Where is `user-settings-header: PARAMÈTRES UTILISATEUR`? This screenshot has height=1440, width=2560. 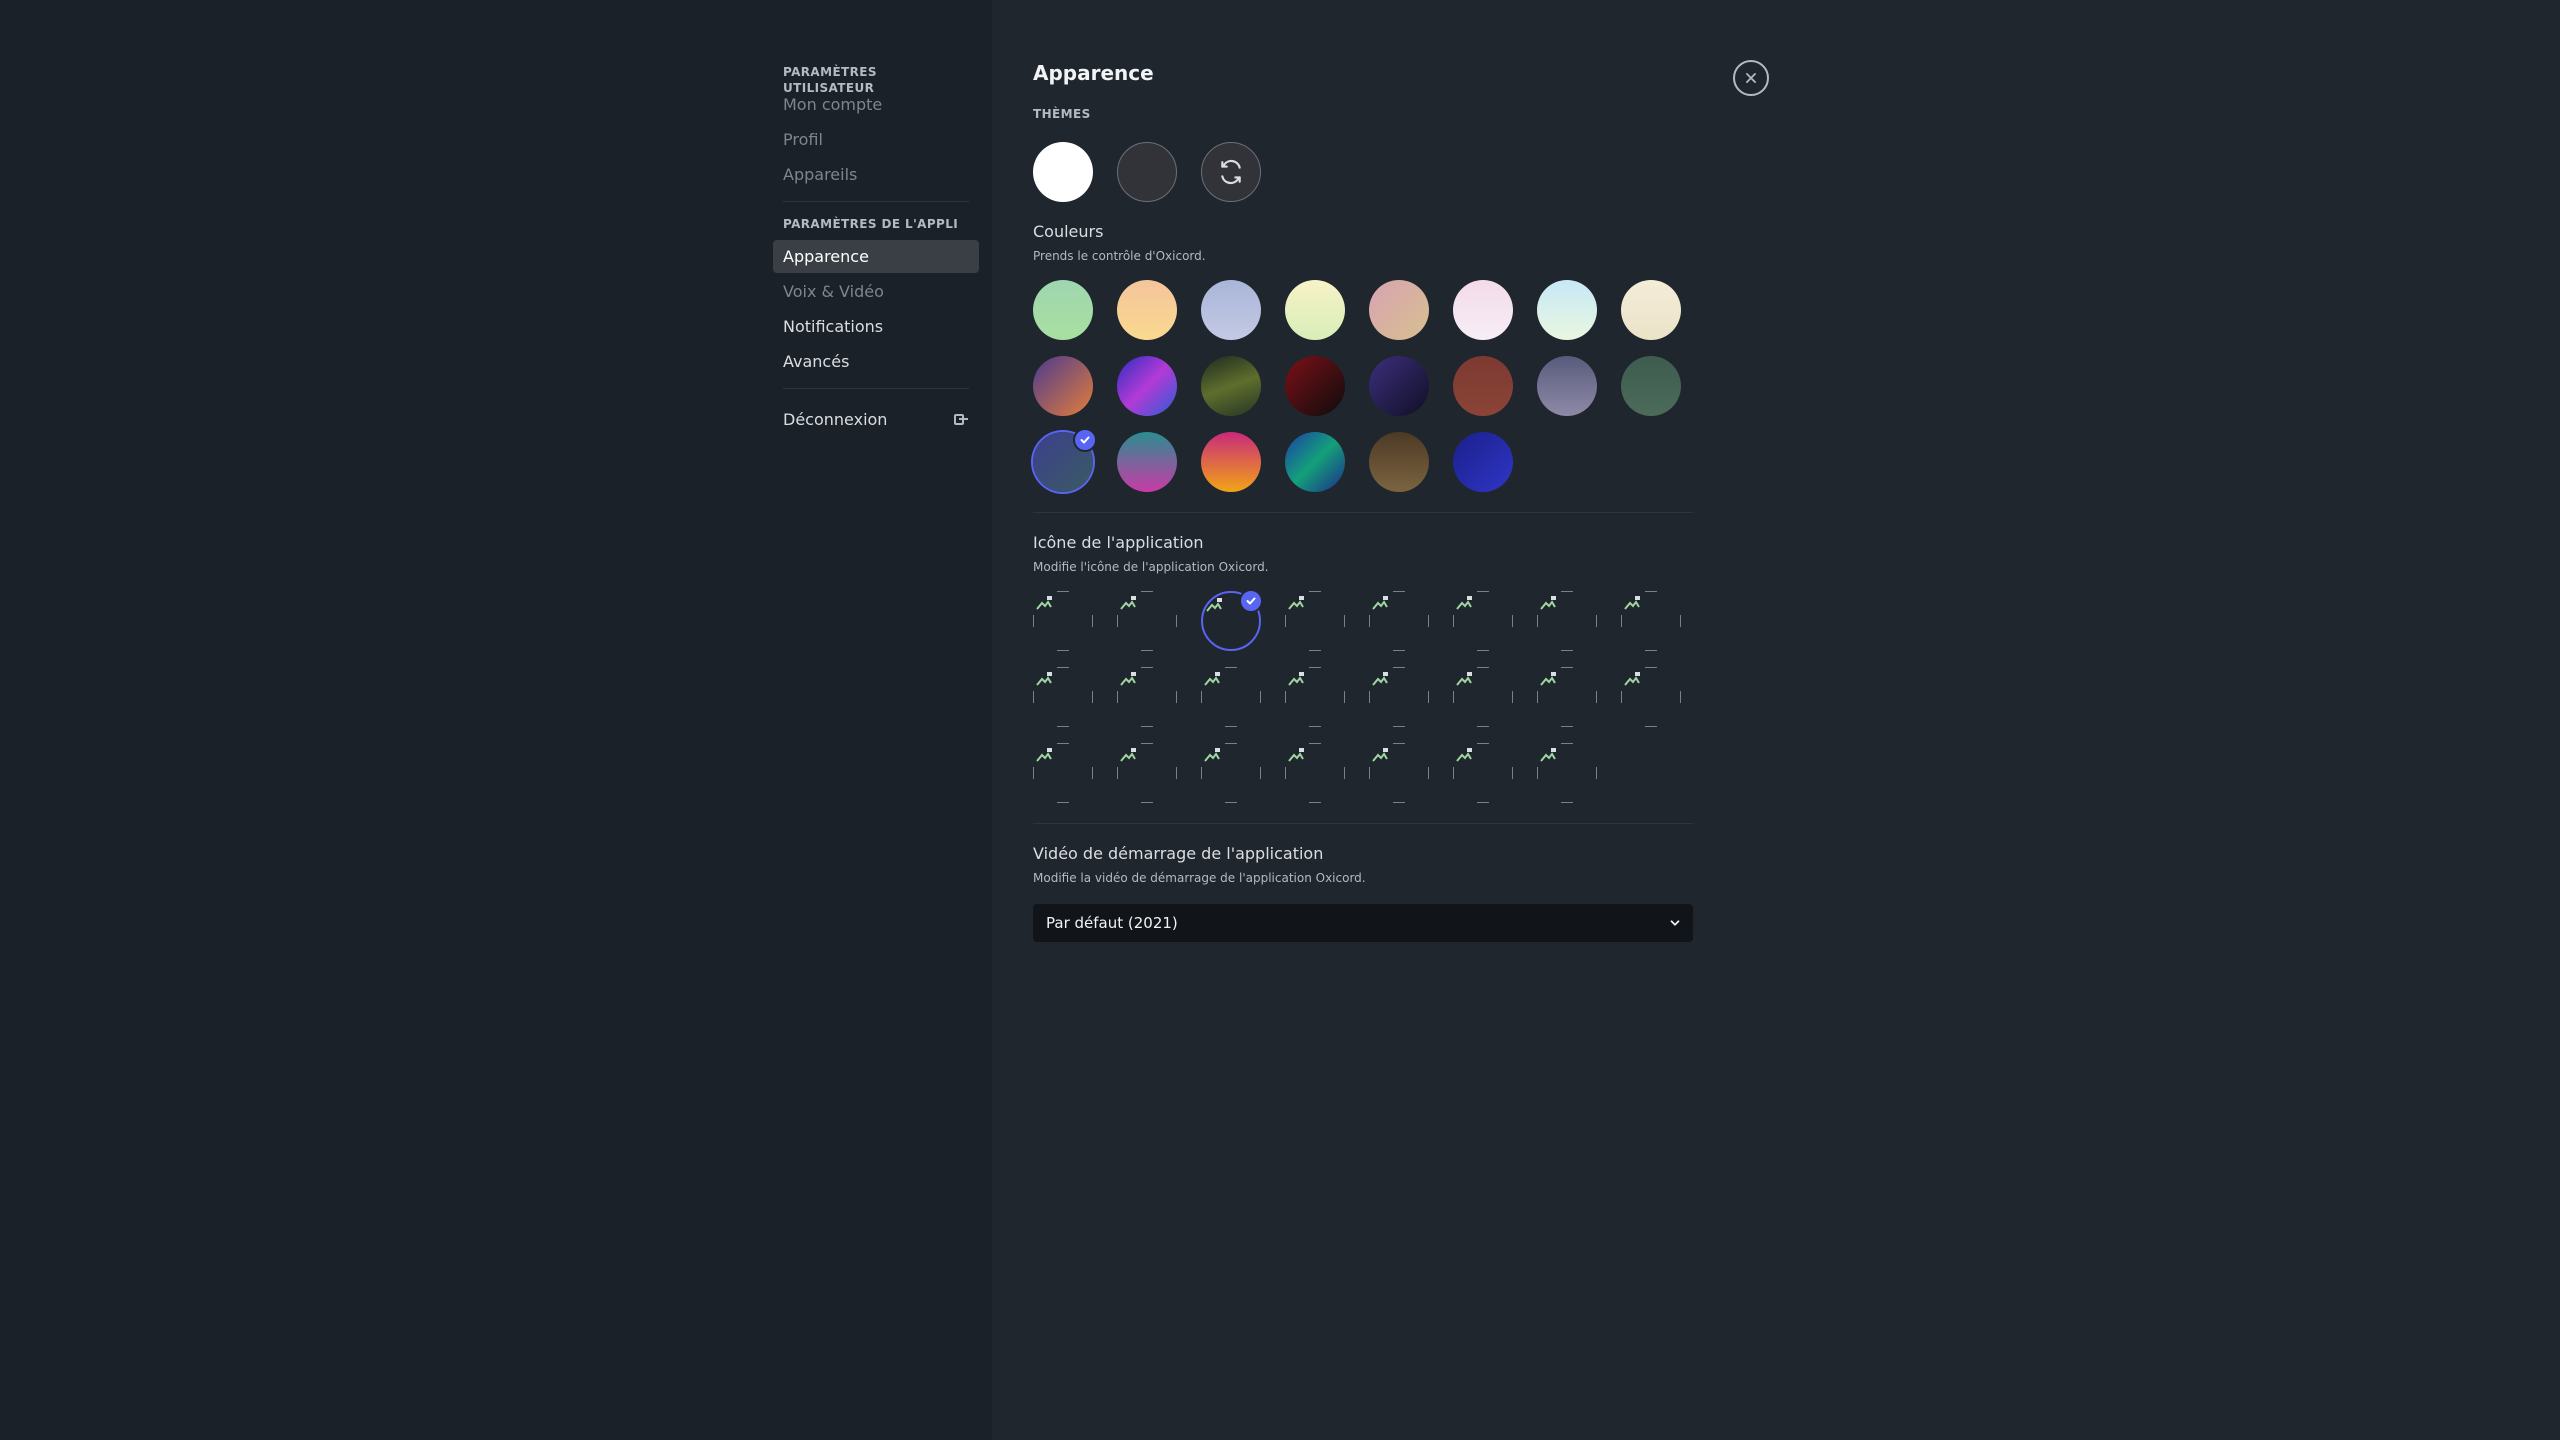 user-settings-header: PARAMÈTRES UTILISATEUR is located at coordinates (830, 80).